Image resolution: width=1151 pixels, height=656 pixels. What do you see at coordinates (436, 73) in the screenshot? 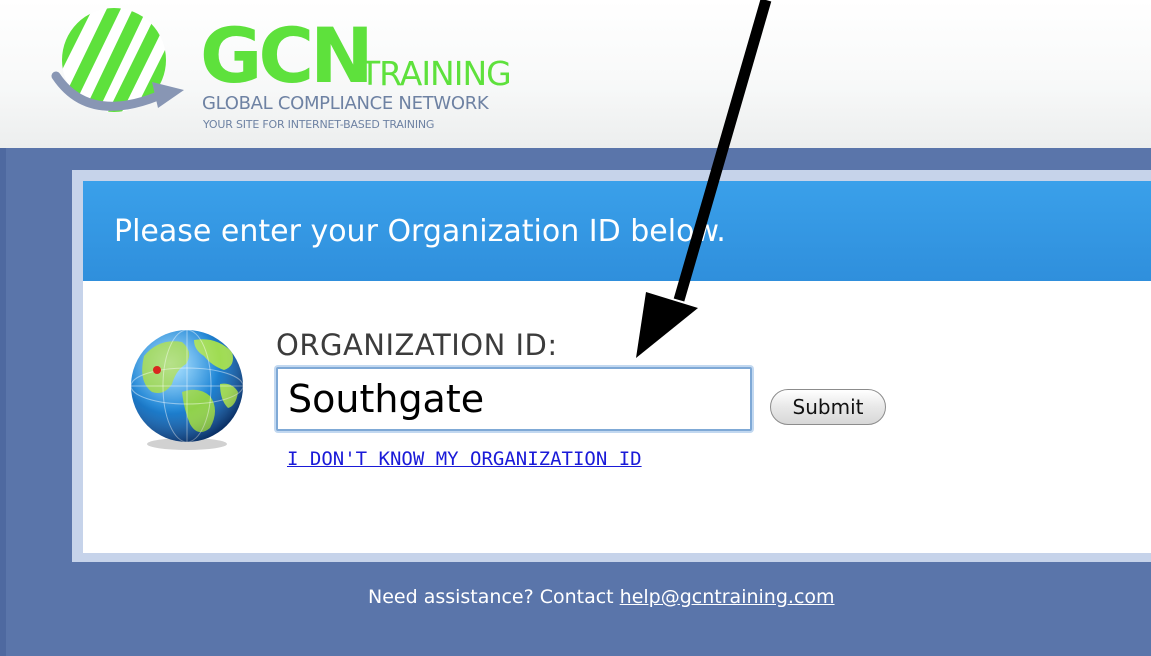
I see `logo-training-text: TRAINING` at bounding box center [436, 73].